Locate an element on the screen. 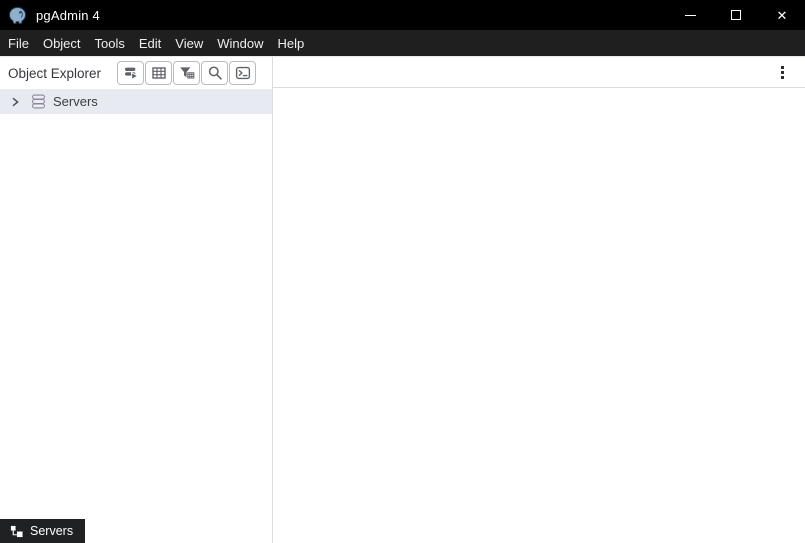 The height and width of the screenshot is (543, 805). server-stack-icon is located at coordinates (38, 101).